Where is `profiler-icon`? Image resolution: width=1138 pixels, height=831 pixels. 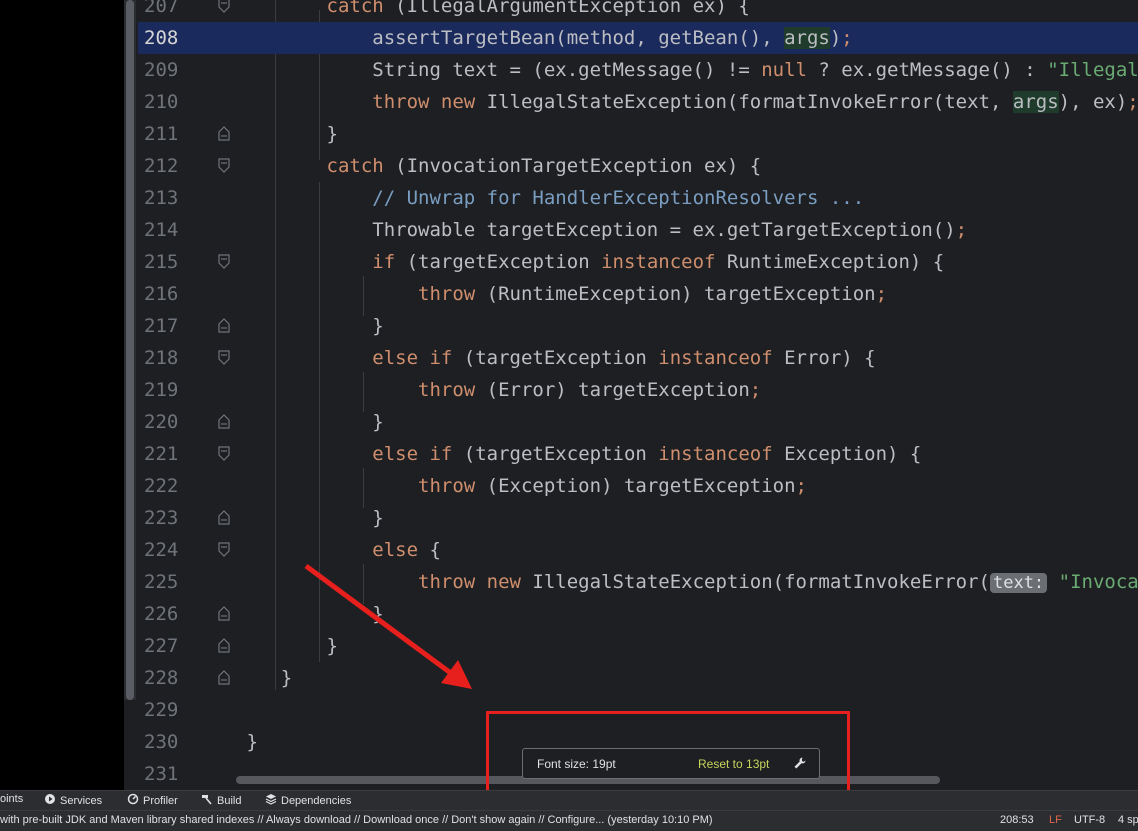
profiler-icon is located at coordinates (133, 800).